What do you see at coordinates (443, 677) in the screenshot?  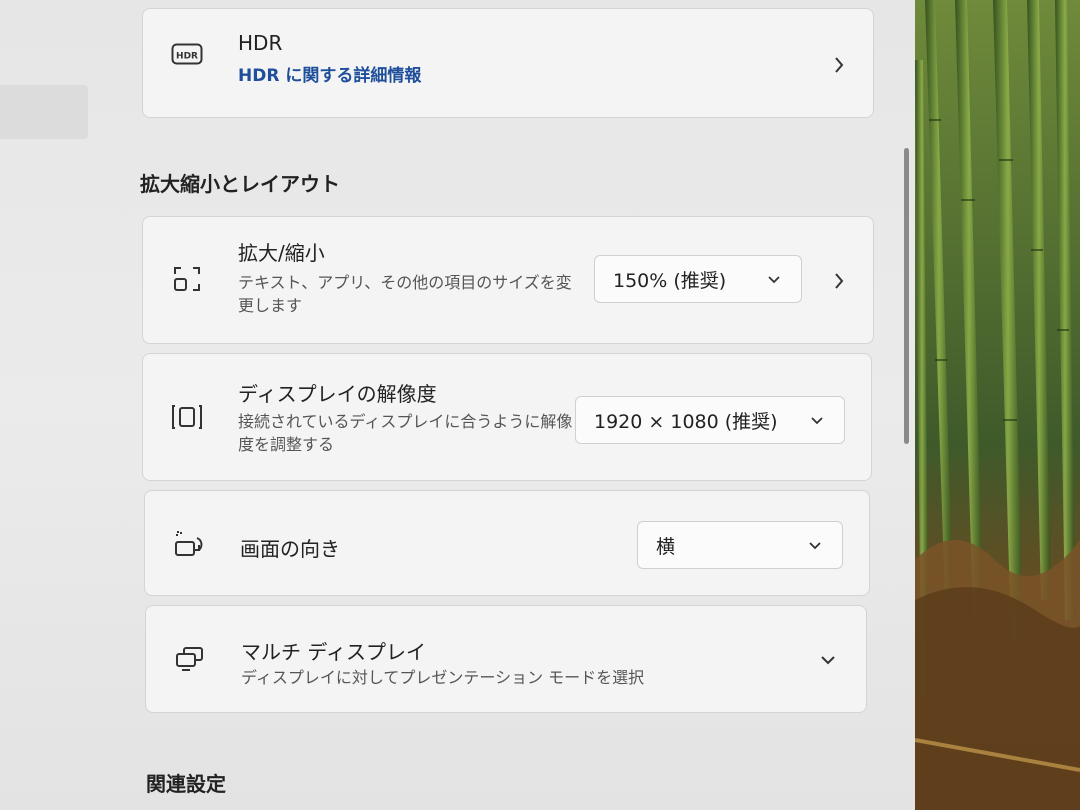 I see `multi-display-subtitle: ディスプレイに対してプレゼンテーション モードを選択` at bounding box center [443, 677].